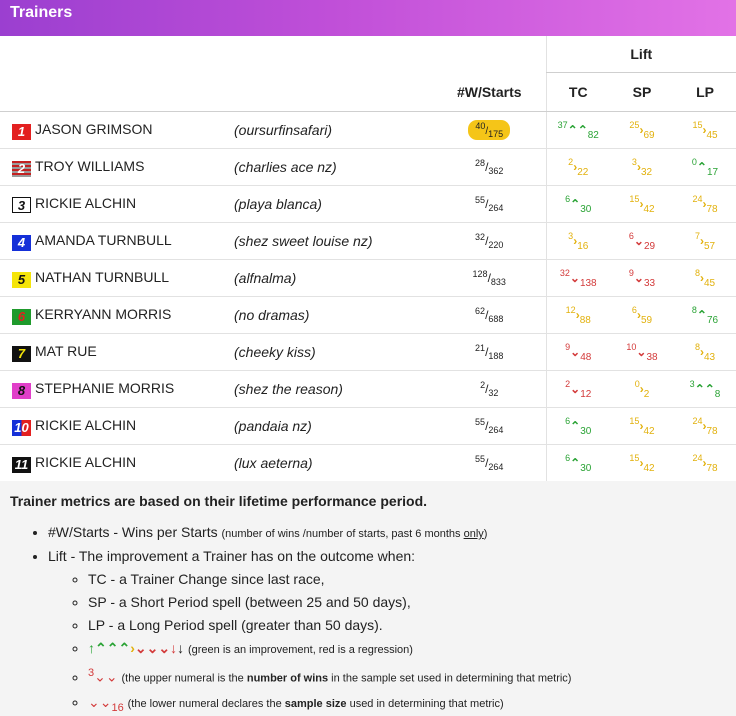  I want to click on horse-name: (playa blanca), so click(333, 204).